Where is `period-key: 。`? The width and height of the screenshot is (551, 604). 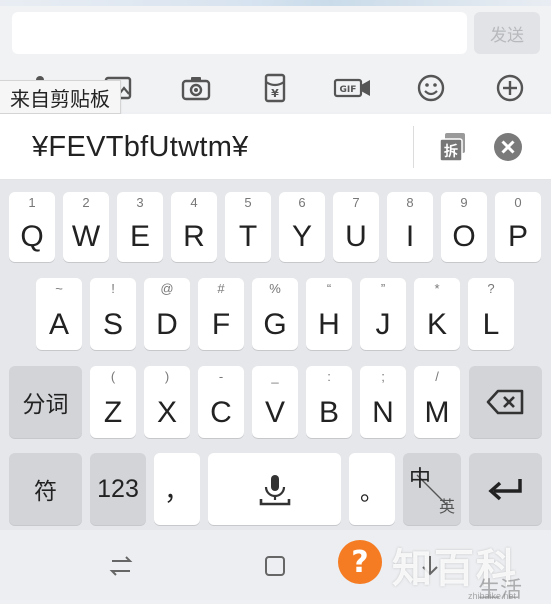 period-key: 。 is located at coordinates (372, 489).